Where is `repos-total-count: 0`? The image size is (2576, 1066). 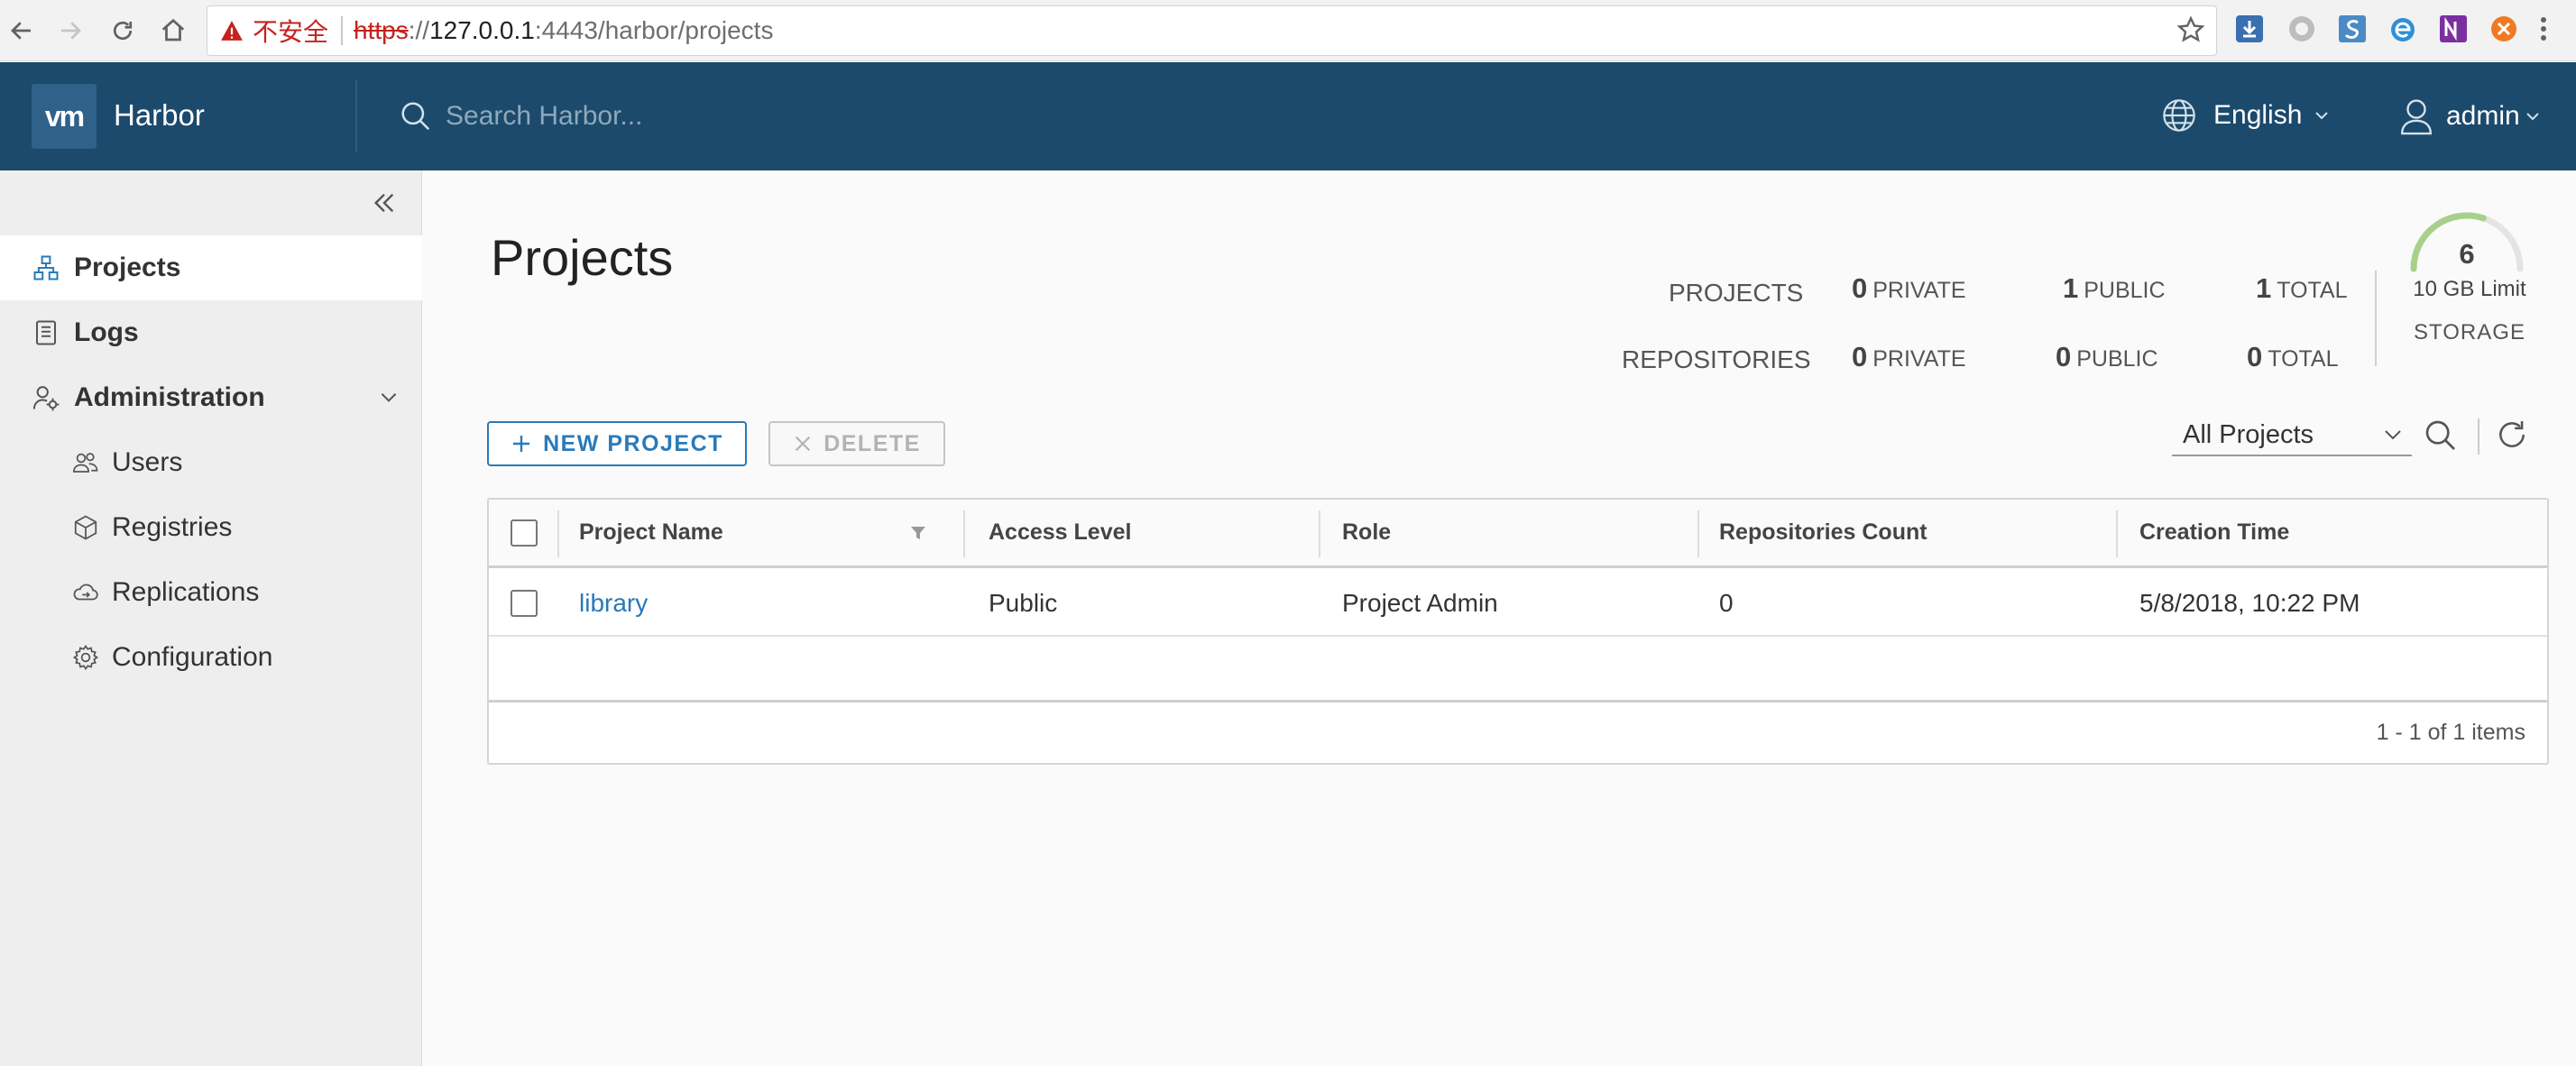
repos-total-count: 0 is located at coordinates (2255, 356).